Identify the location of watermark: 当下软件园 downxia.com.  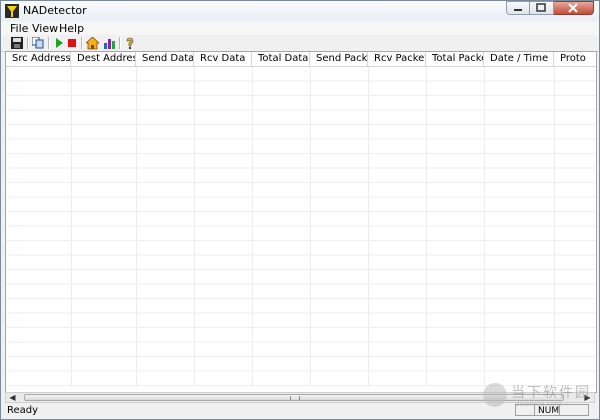
(541, 396).